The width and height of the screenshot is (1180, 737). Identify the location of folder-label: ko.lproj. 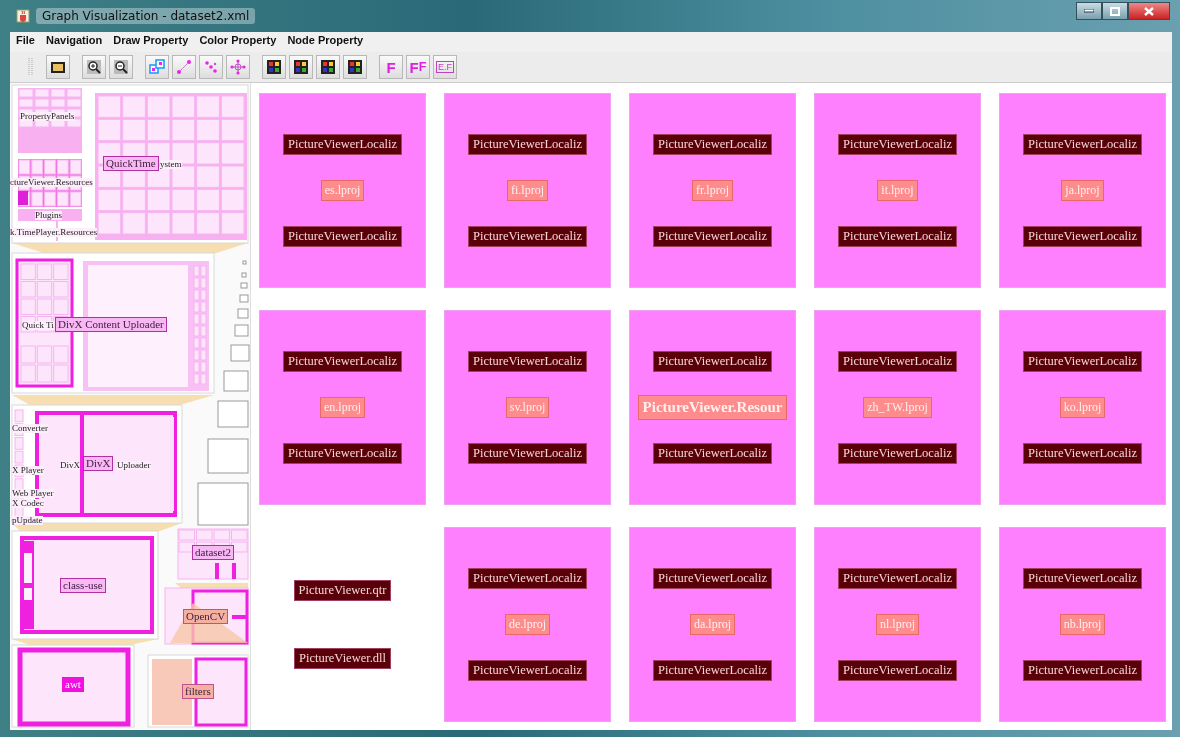
(1082, 407).